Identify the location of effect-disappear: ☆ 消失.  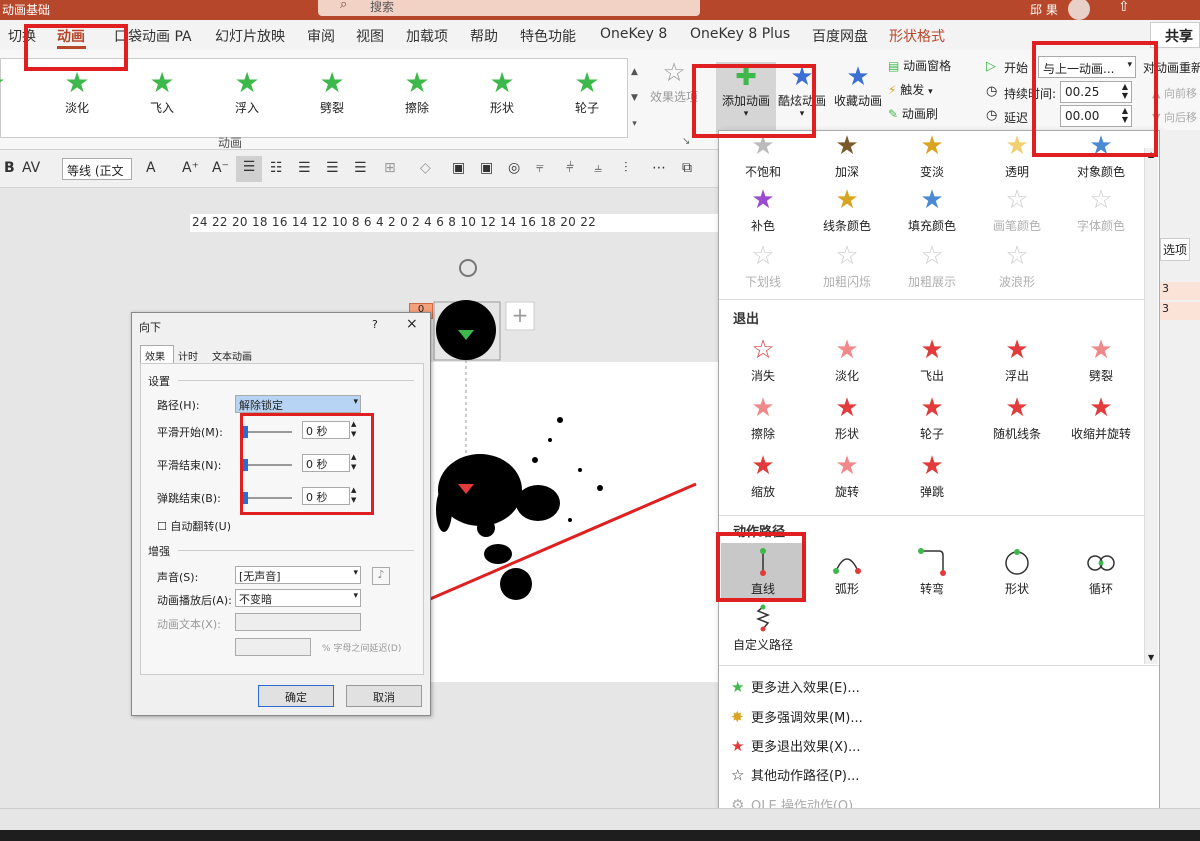
(763, 359).